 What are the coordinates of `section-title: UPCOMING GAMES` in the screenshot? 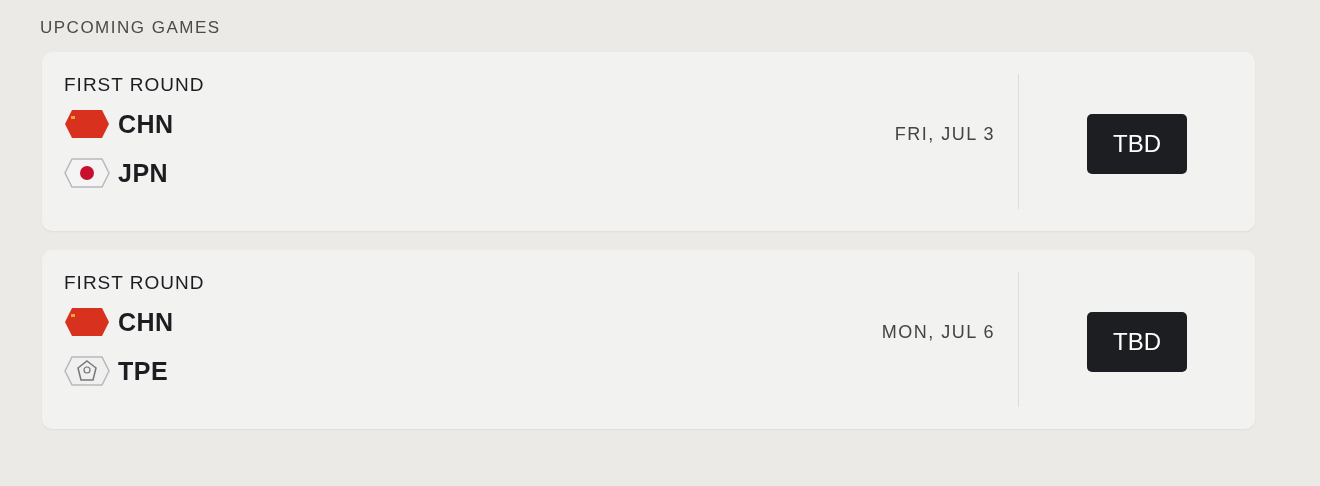 It's located at (131, 28).